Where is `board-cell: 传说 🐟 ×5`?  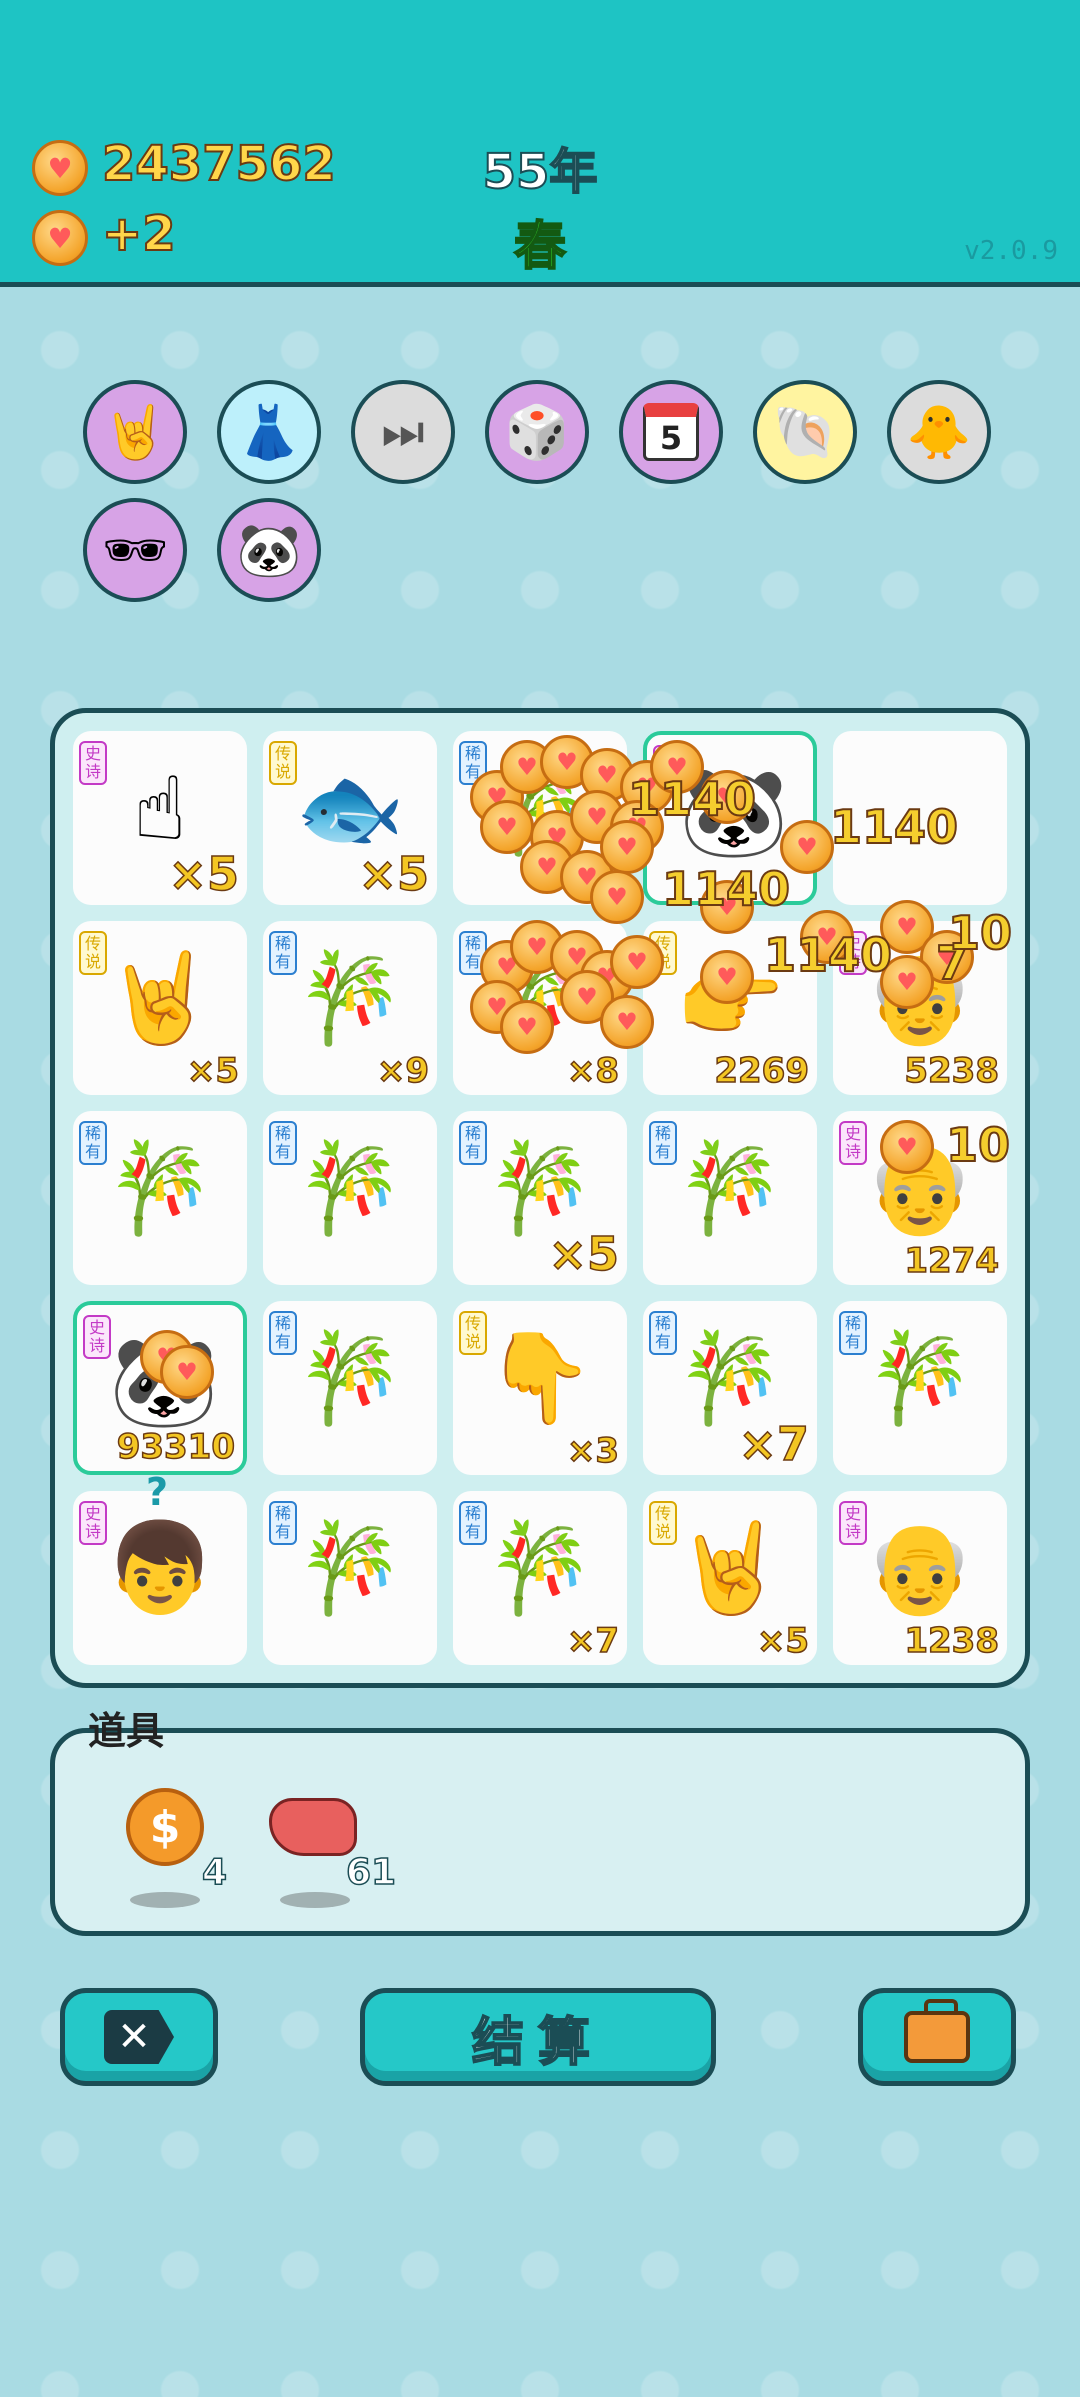
board-cell: 传说 🐟 ×5 is located at coordinates (350, 818).